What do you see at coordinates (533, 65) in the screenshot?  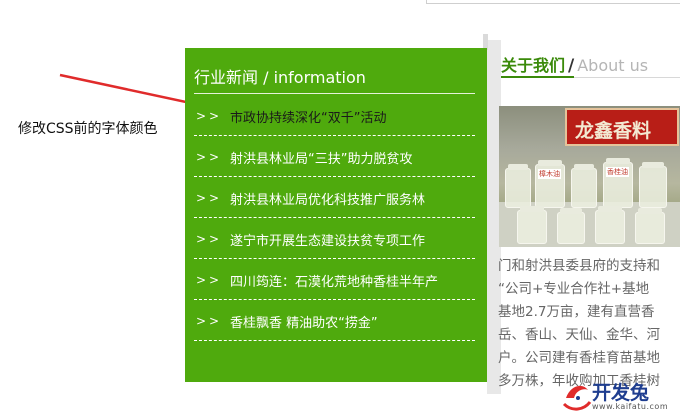 I see `about-title-cn: 关于我们` at bounding box center [533, 65].